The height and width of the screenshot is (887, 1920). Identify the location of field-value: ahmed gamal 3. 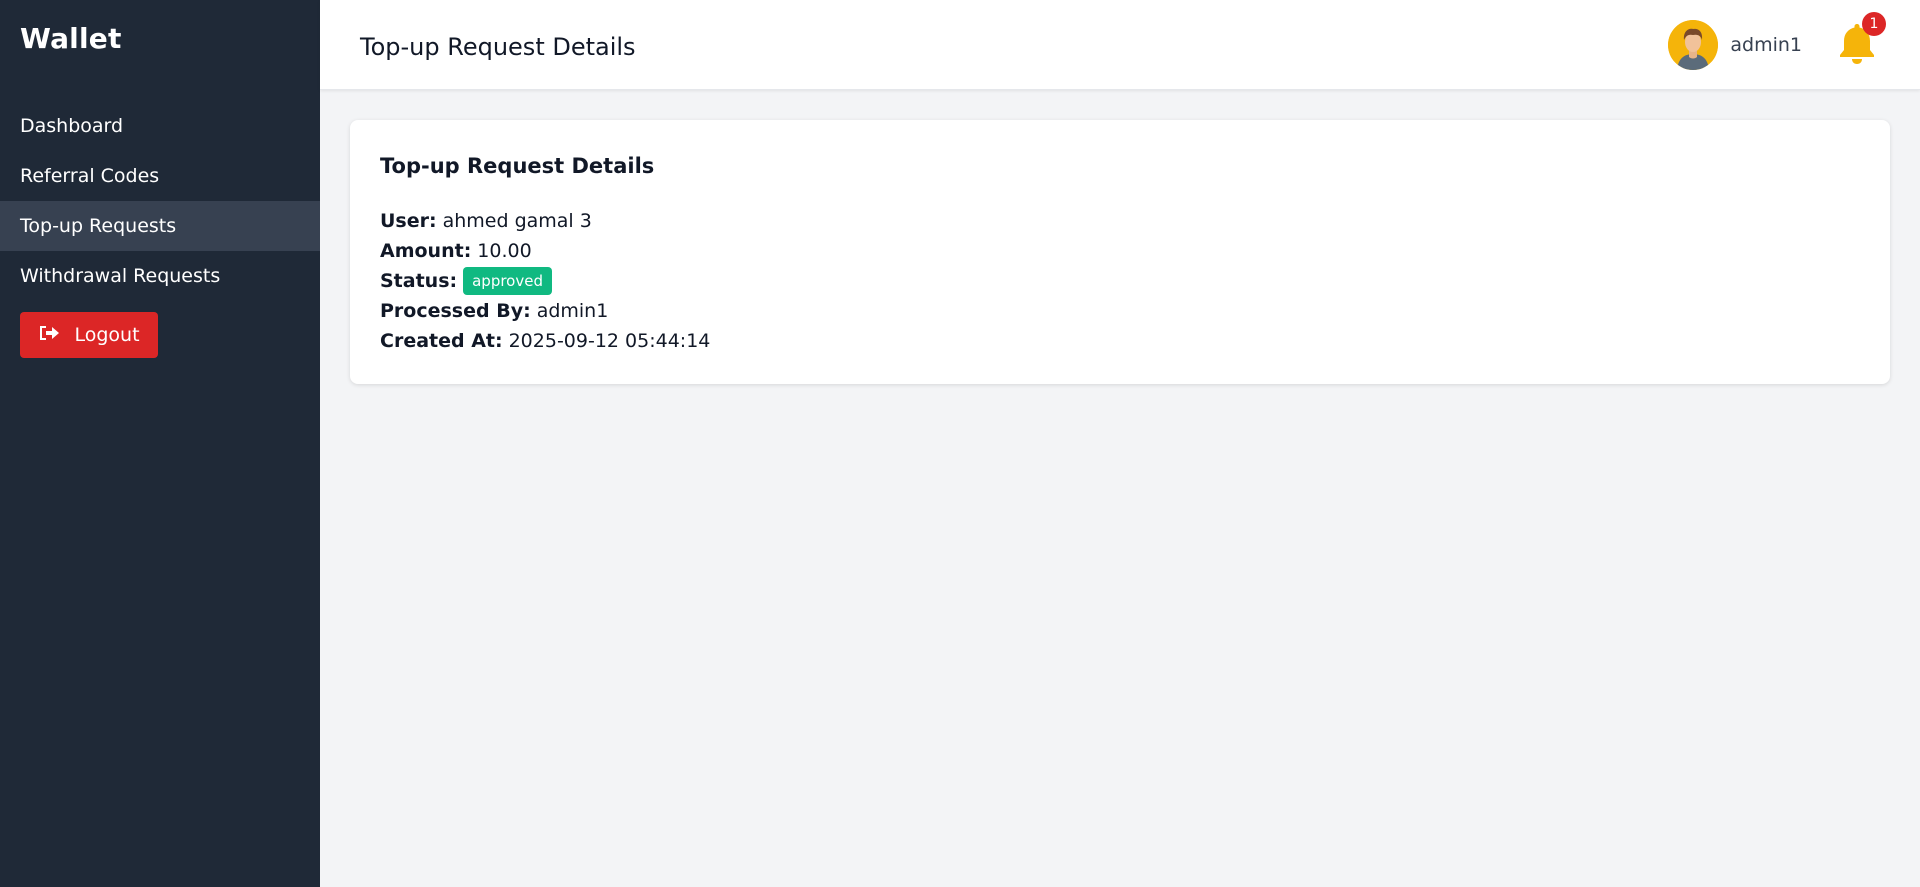
(517, 221).